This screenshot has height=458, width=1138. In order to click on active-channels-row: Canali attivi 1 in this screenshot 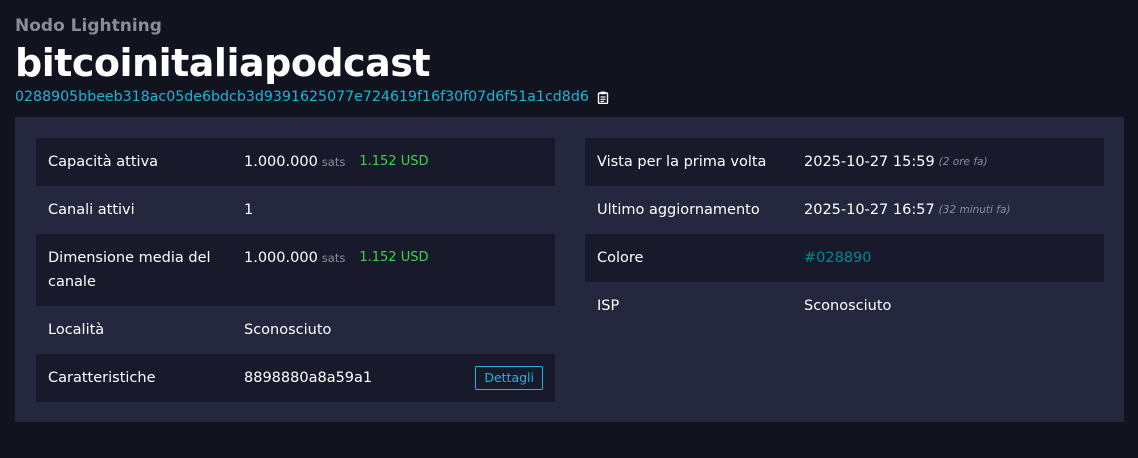, I will do `click(295, 210)`.